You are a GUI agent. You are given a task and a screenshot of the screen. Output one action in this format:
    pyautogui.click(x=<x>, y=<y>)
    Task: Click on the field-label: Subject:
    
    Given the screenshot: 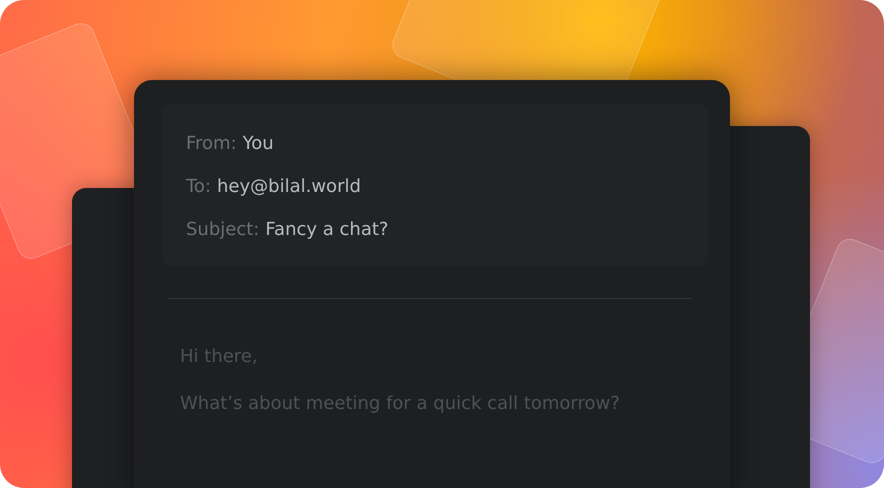 What is the action you would take?
    pyautogui.click(x=223, y=230)
    